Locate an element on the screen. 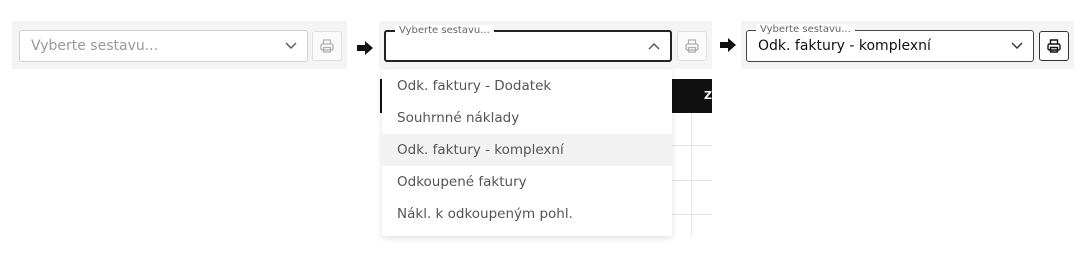 This screenshot has height=263, width=1087. print-button is located at coordinates (1054, 46).